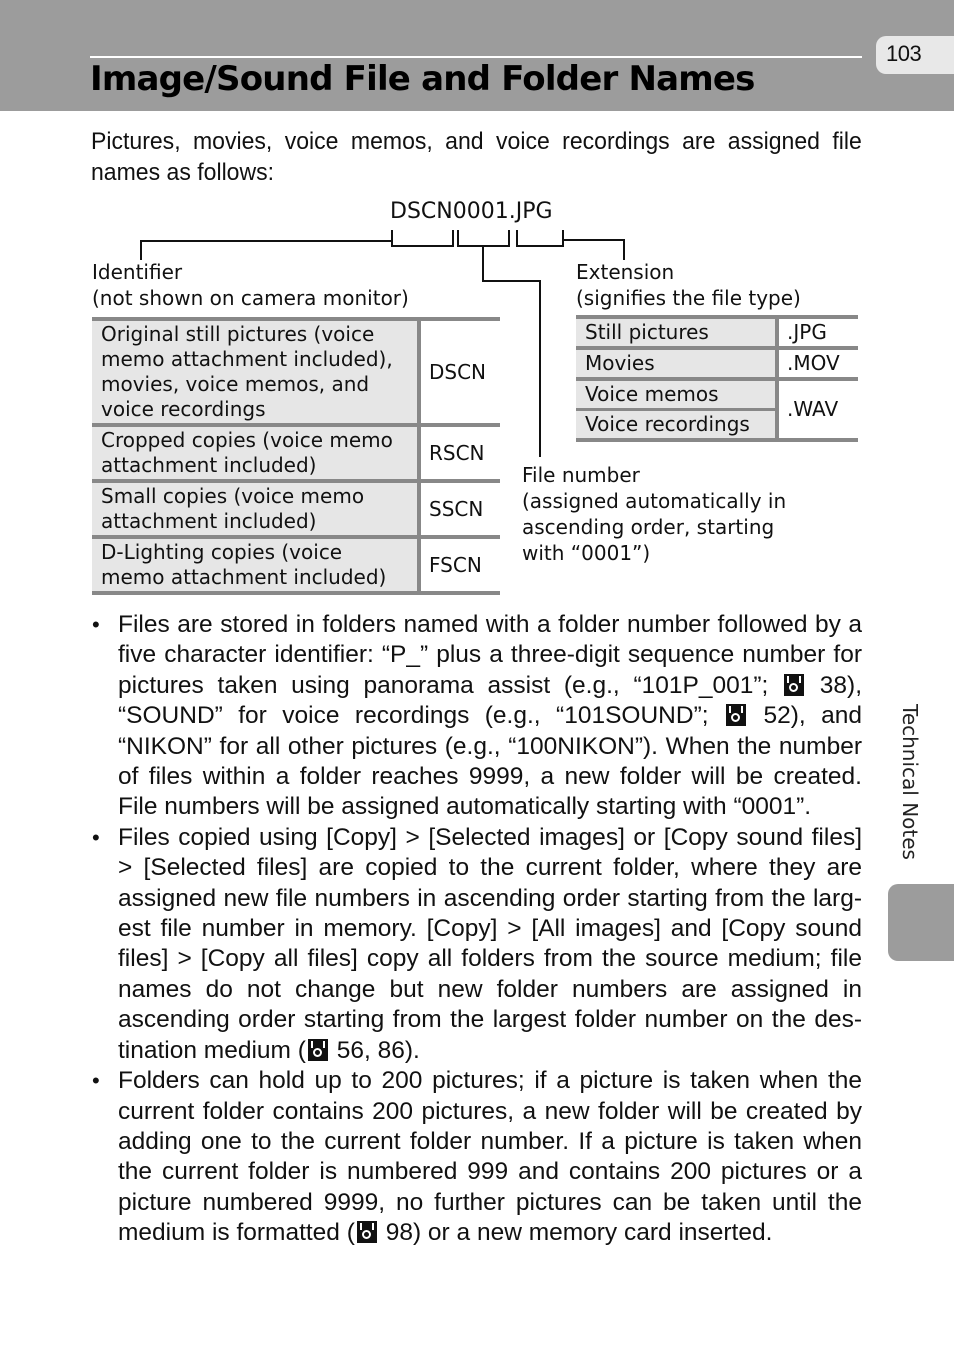  What do you see at coordinates (921, 922) in the screenshot?
I see `section-side-tab` at bounding box center [921, 922].